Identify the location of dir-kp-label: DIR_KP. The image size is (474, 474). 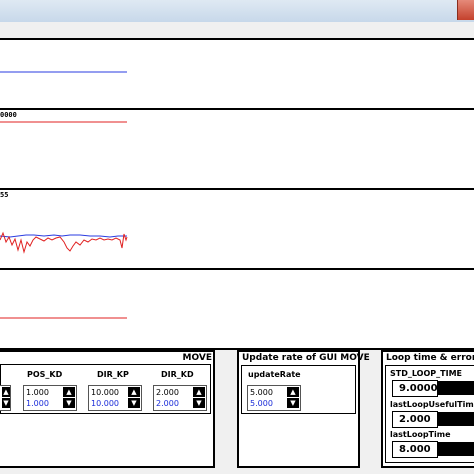
(113, 374).